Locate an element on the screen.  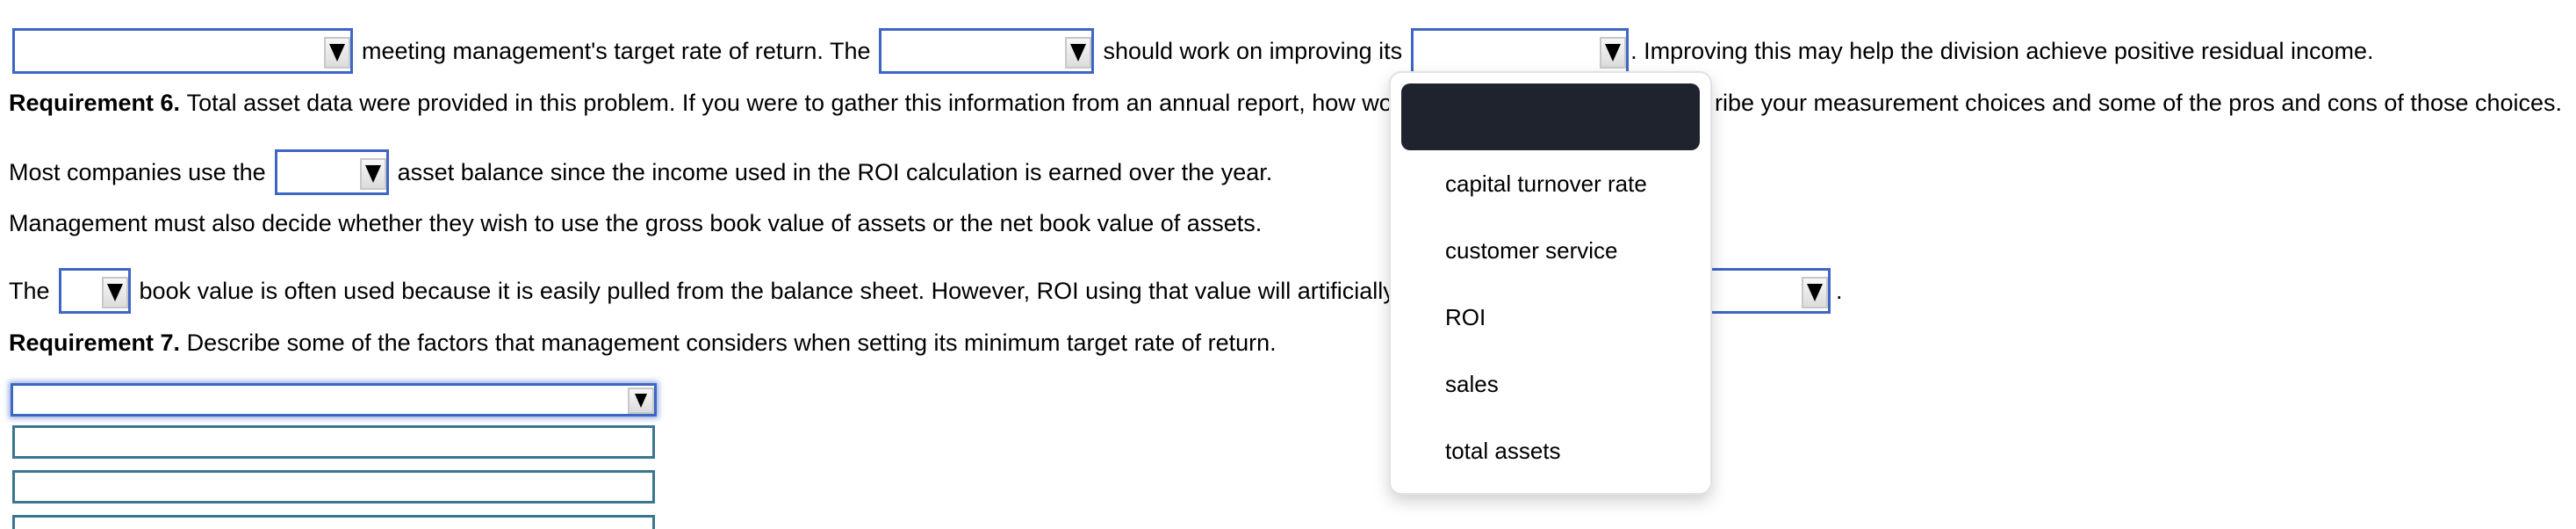
dropdown-asset-balance is located at coordinates (331, 172).